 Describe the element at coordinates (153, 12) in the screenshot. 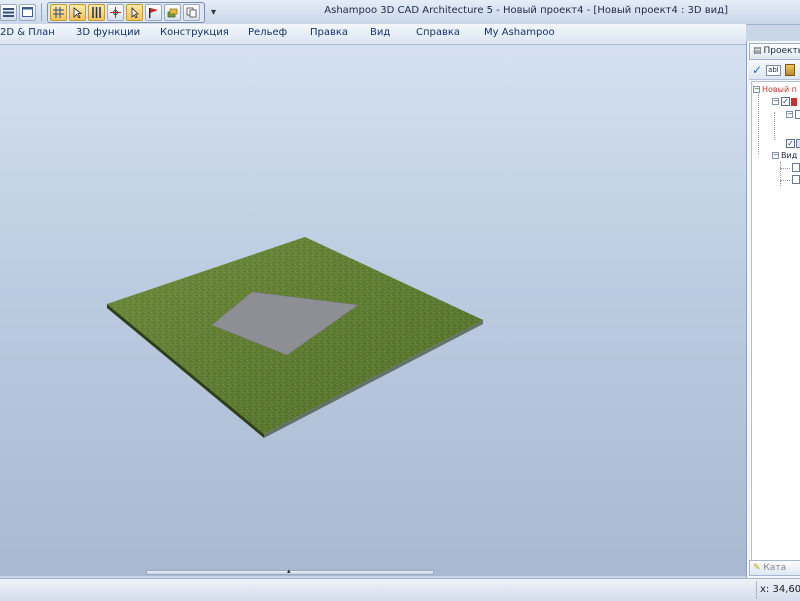

I see `flag-icon` at that location.